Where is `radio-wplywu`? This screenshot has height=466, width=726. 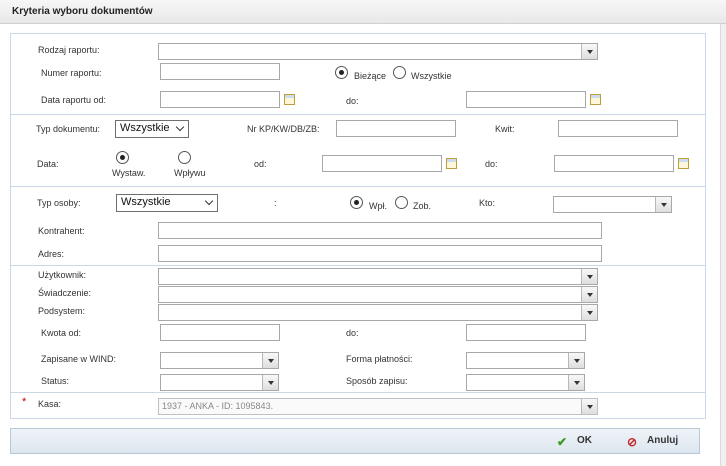
radio-wplywu is located at coordinates (184, 157).